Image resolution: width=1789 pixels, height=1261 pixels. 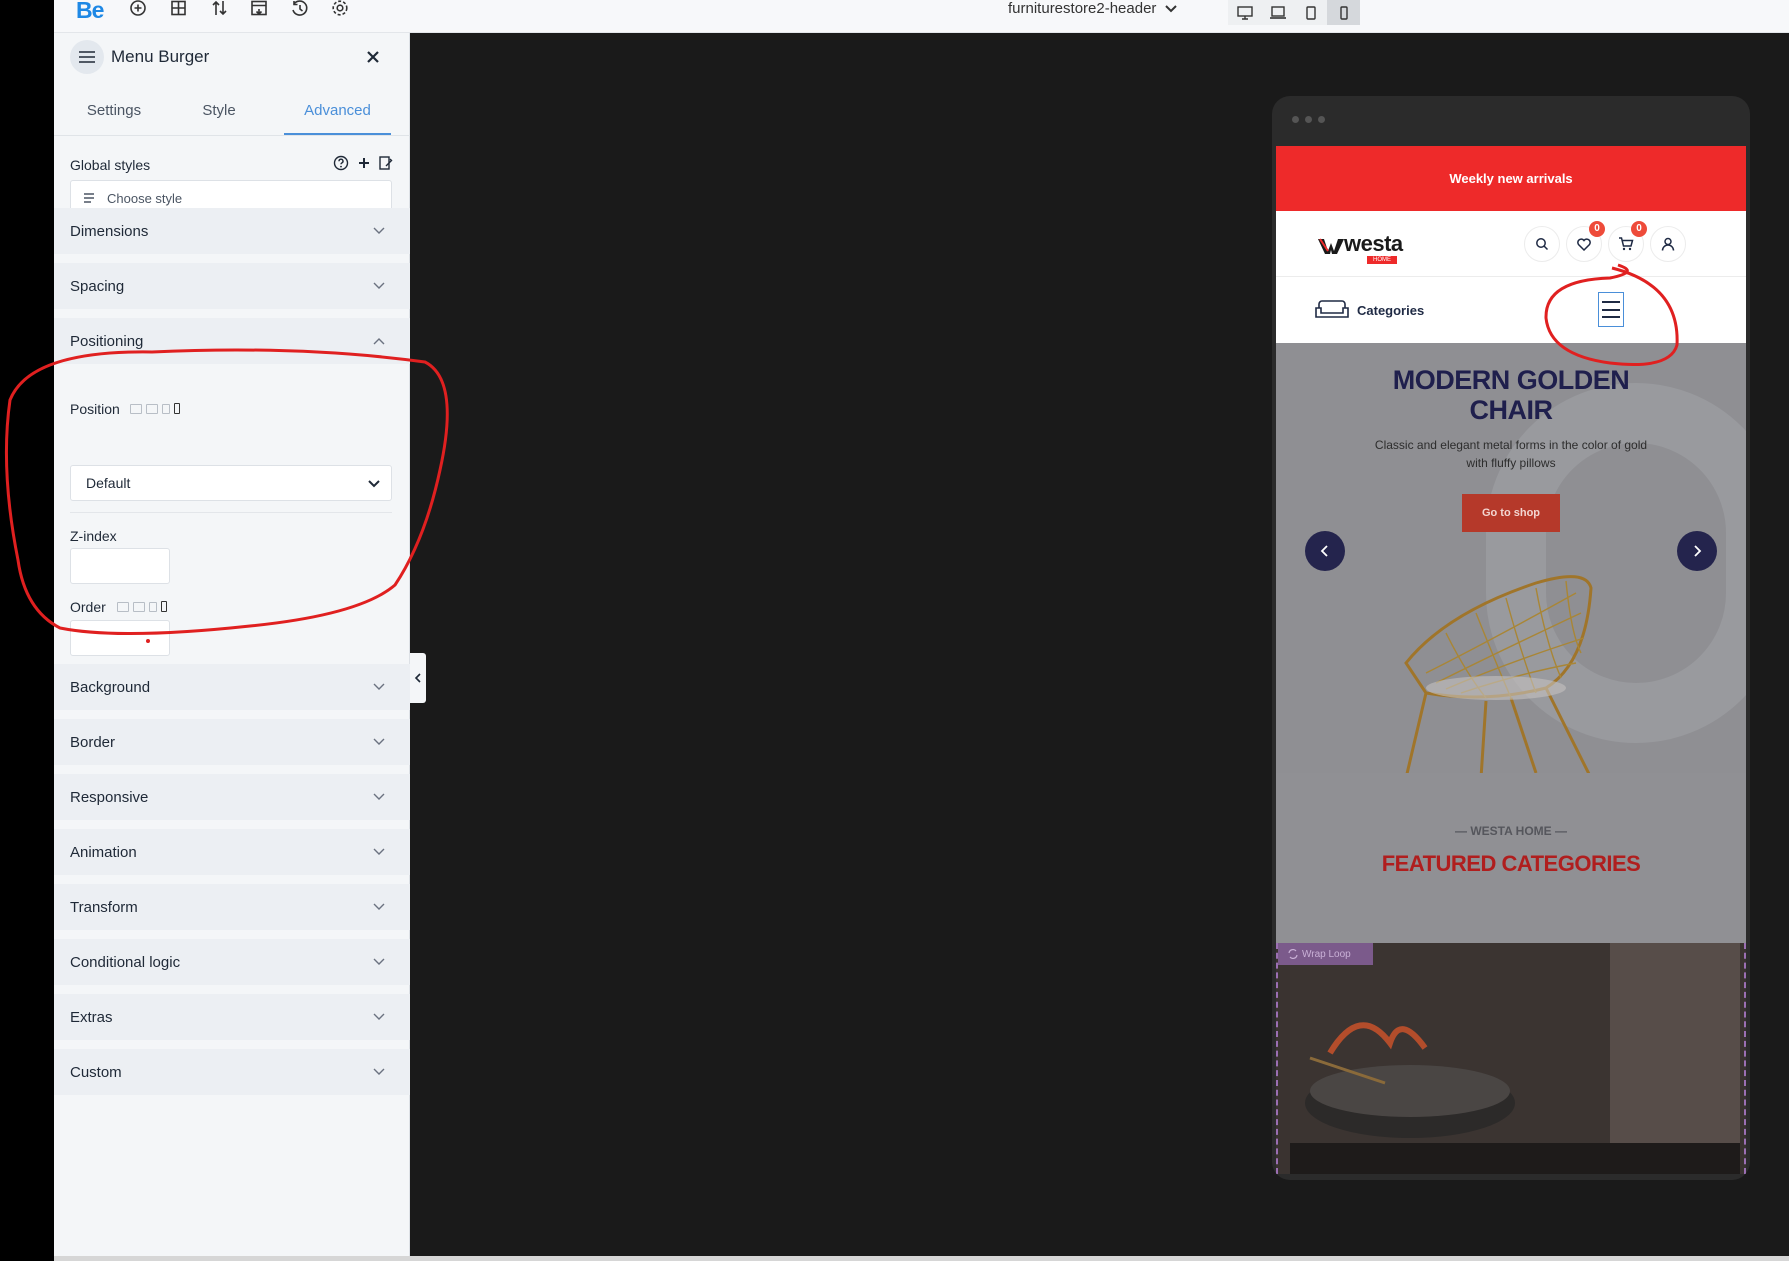 What do you see at coordinates (1511, 244) in the screenshot?
I see `site-header: westa HOME 0 0` at bounding box center [1511, 244].